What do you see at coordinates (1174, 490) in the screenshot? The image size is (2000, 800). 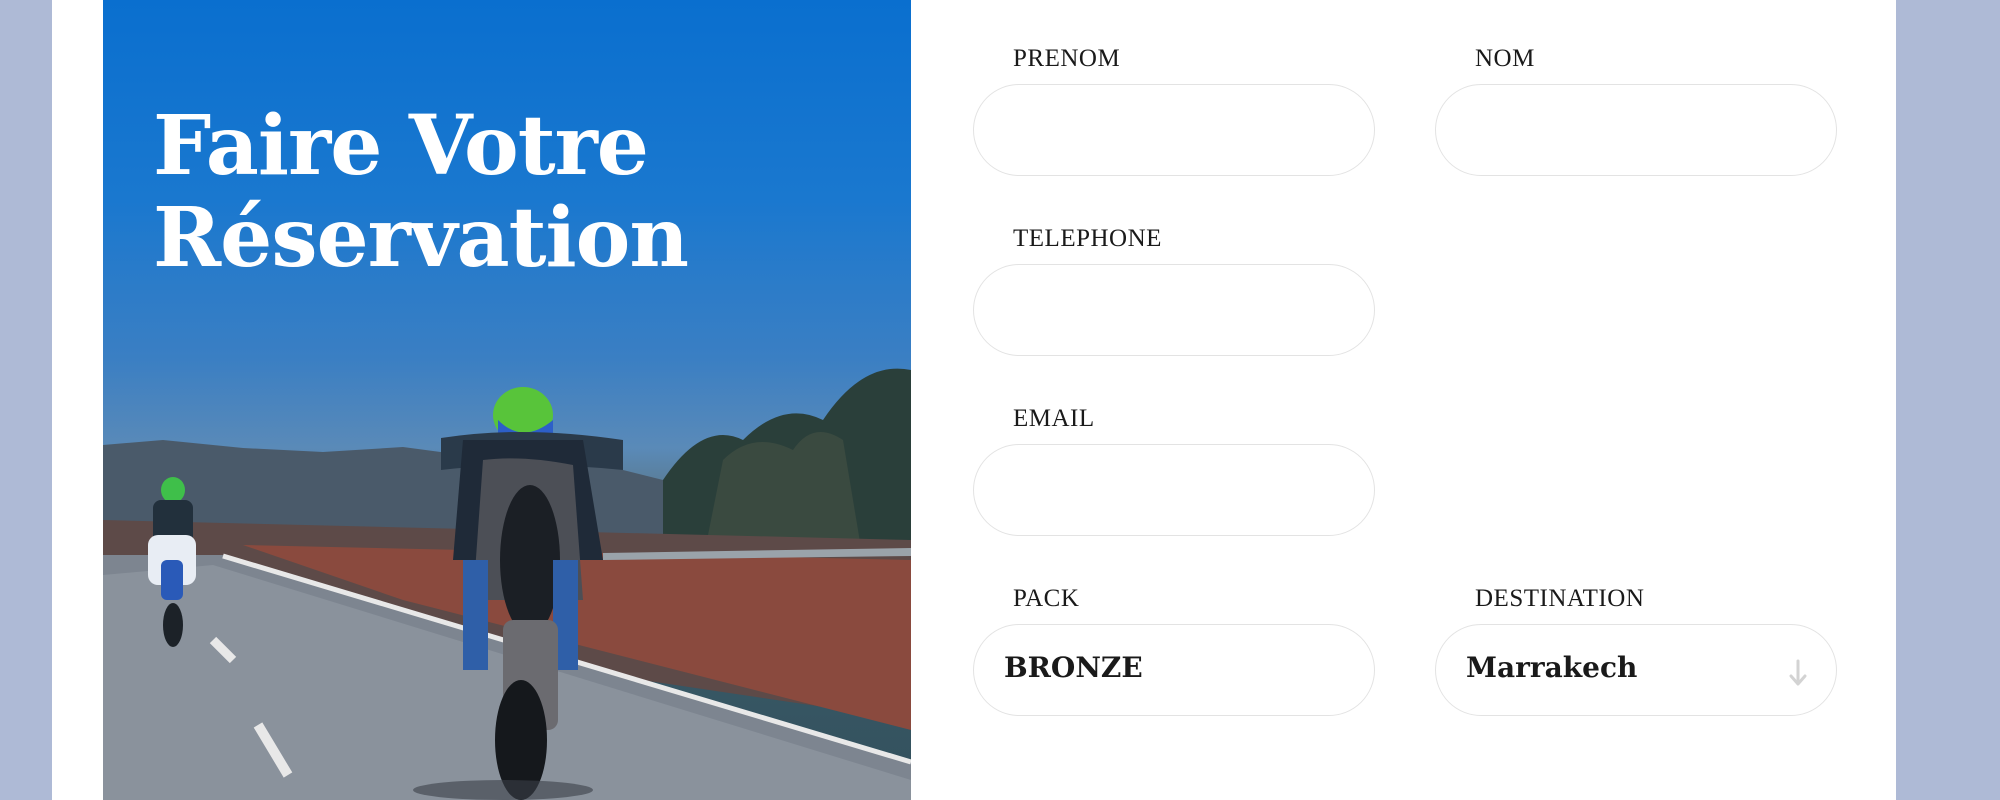 I see `email-input` at bounding box center [1174, 490].